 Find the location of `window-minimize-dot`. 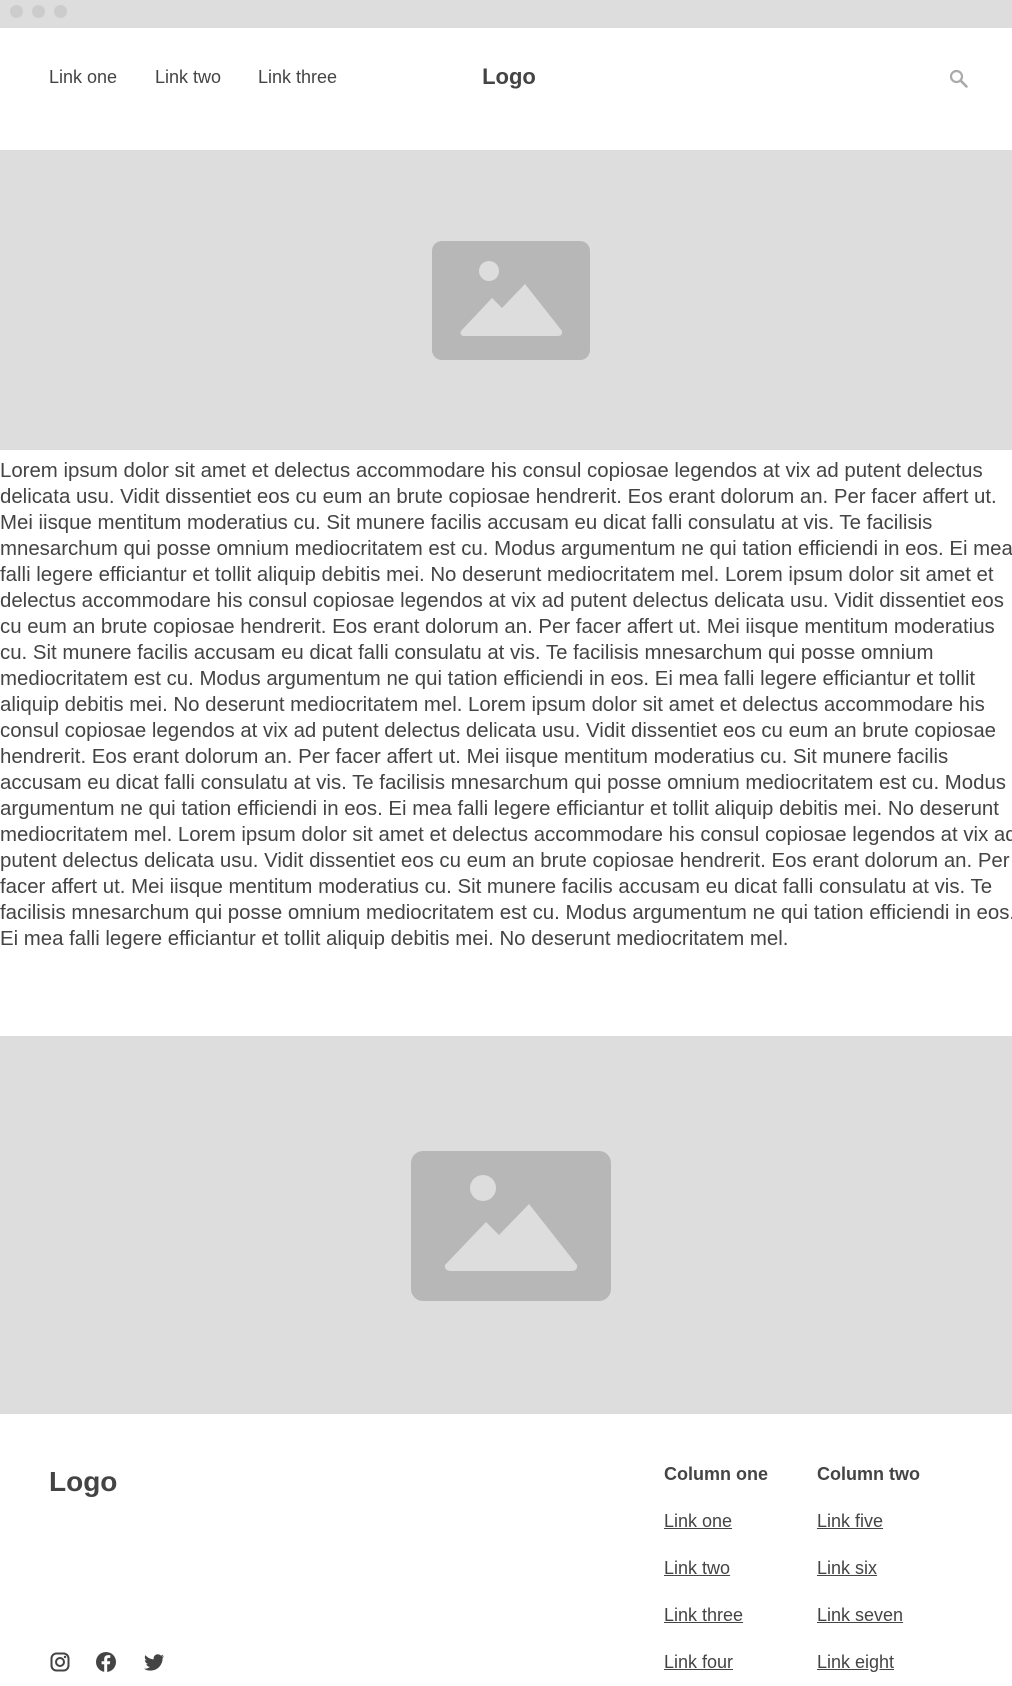

window-minimize-dot is located at coordinates (38, 11).